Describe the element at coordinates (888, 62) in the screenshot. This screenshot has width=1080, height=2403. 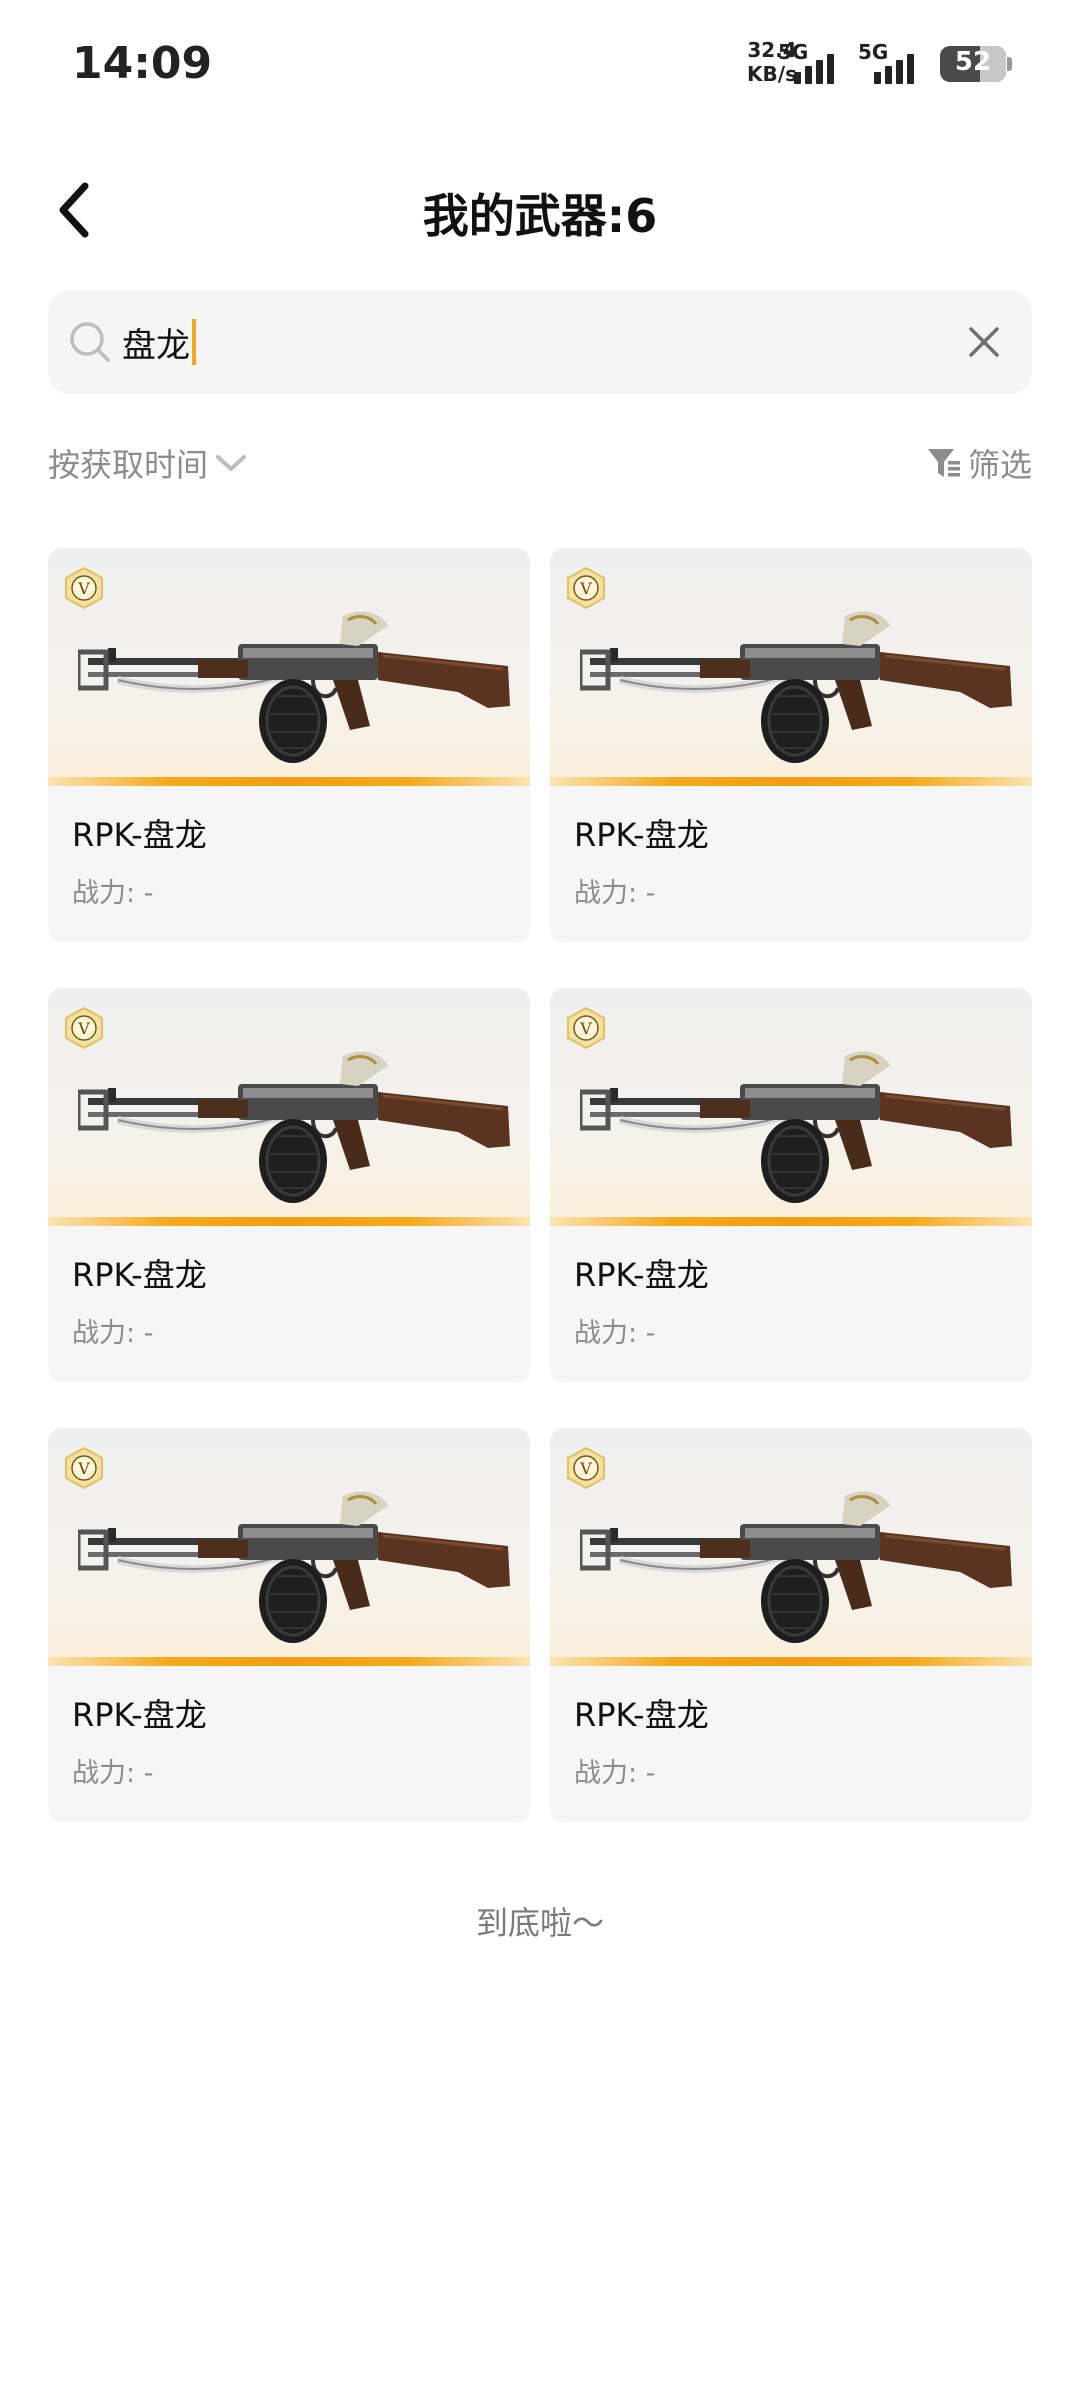
I see `signal-2-icon: 5G` at that location.